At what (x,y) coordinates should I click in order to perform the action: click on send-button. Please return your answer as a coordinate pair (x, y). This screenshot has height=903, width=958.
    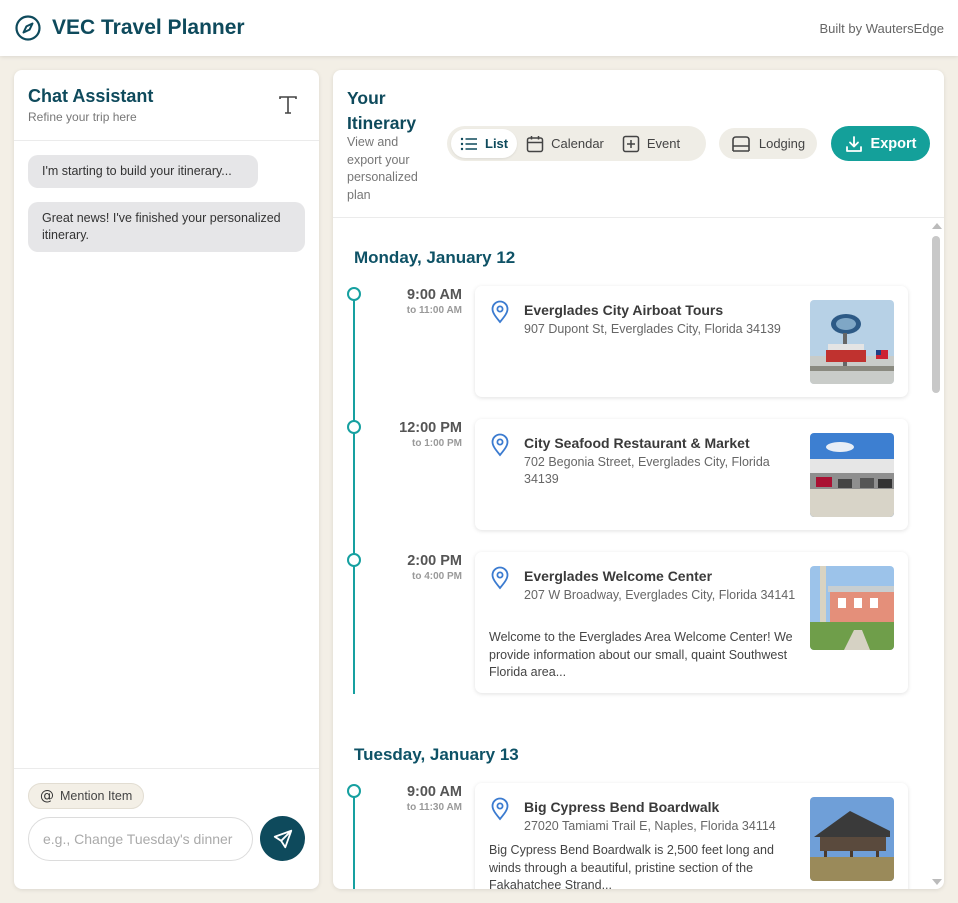
    Looking at the image, I should click on (282, 838).